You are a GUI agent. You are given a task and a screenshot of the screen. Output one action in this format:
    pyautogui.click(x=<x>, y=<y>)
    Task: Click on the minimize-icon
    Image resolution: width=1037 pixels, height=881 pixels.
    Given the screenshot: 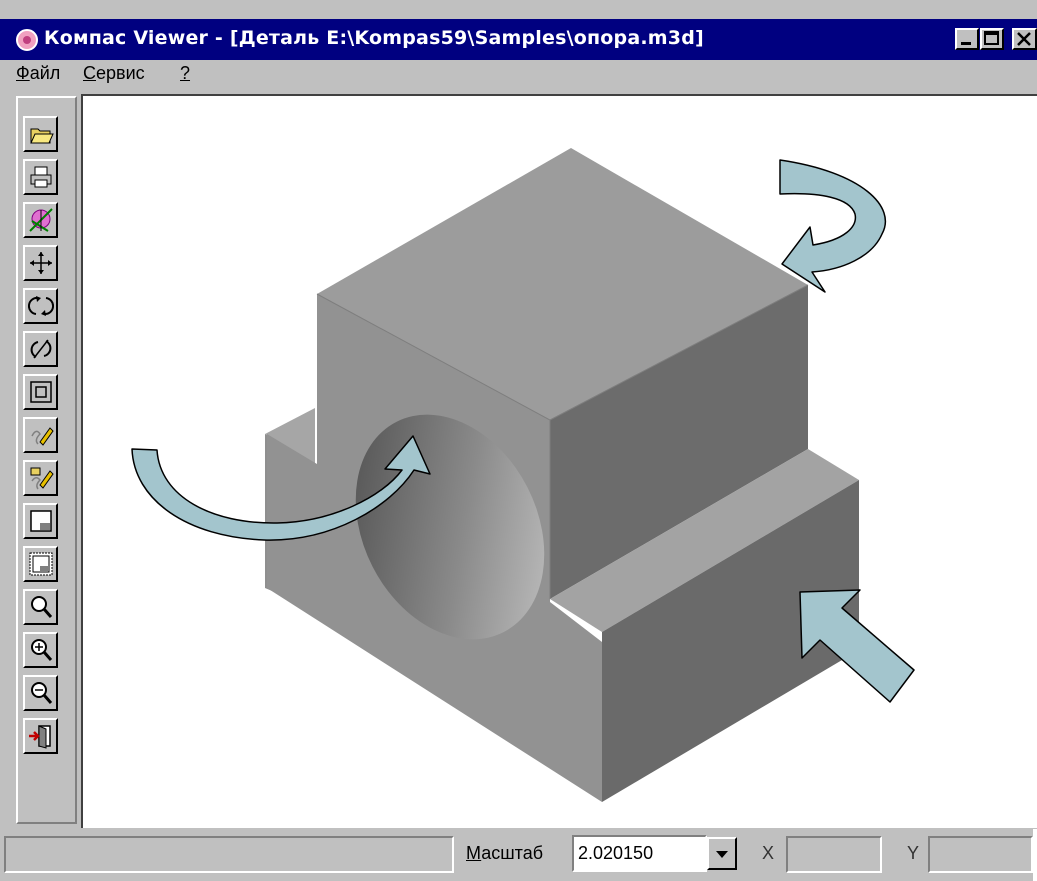 What is the action you would take?
    pyautogui.click(x=966, y=43)
    